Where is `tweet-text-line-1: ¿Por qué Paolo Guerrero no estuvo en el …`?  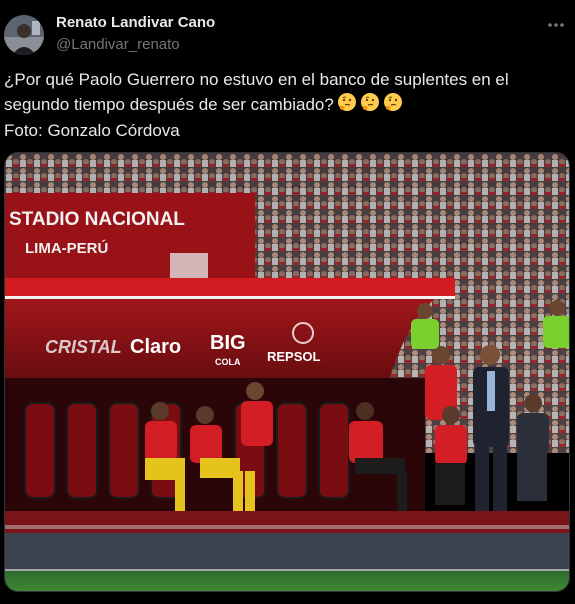 tweet-text-line-1: ¿Por qué Paolo Guerrero no estuvo en el … is located at coordinates (256, 79).